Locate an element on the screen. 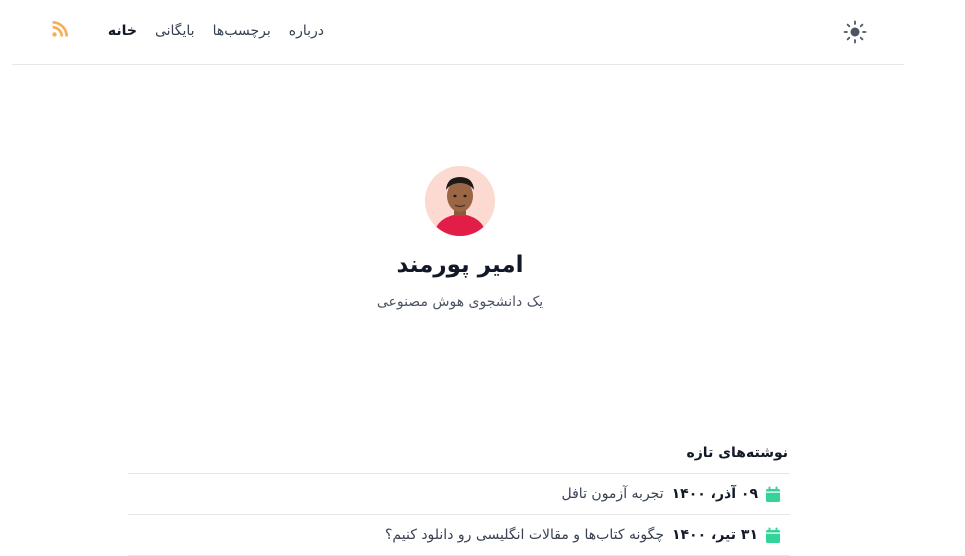  sun-icon is located at coordinates (855, 32).